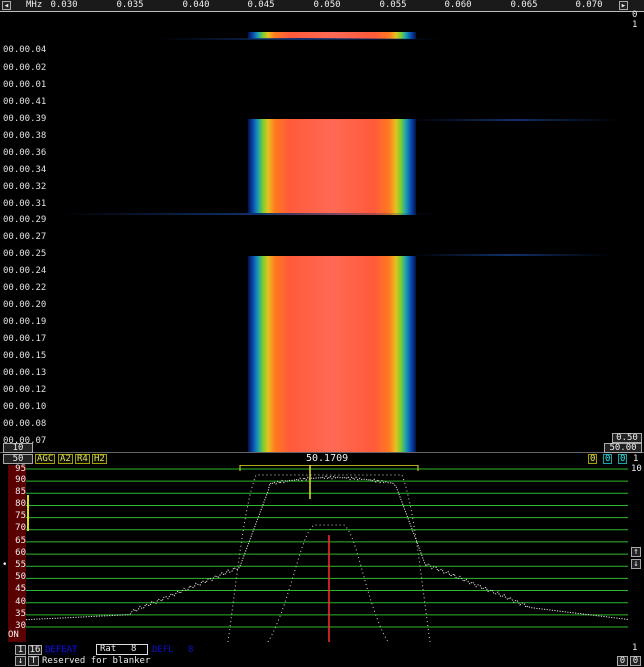 The width and height of the screenshot is (644, 667). Describe the element at coordinates (20, 504) in the screenshot. I see `y-axis-label: 80` at that location.